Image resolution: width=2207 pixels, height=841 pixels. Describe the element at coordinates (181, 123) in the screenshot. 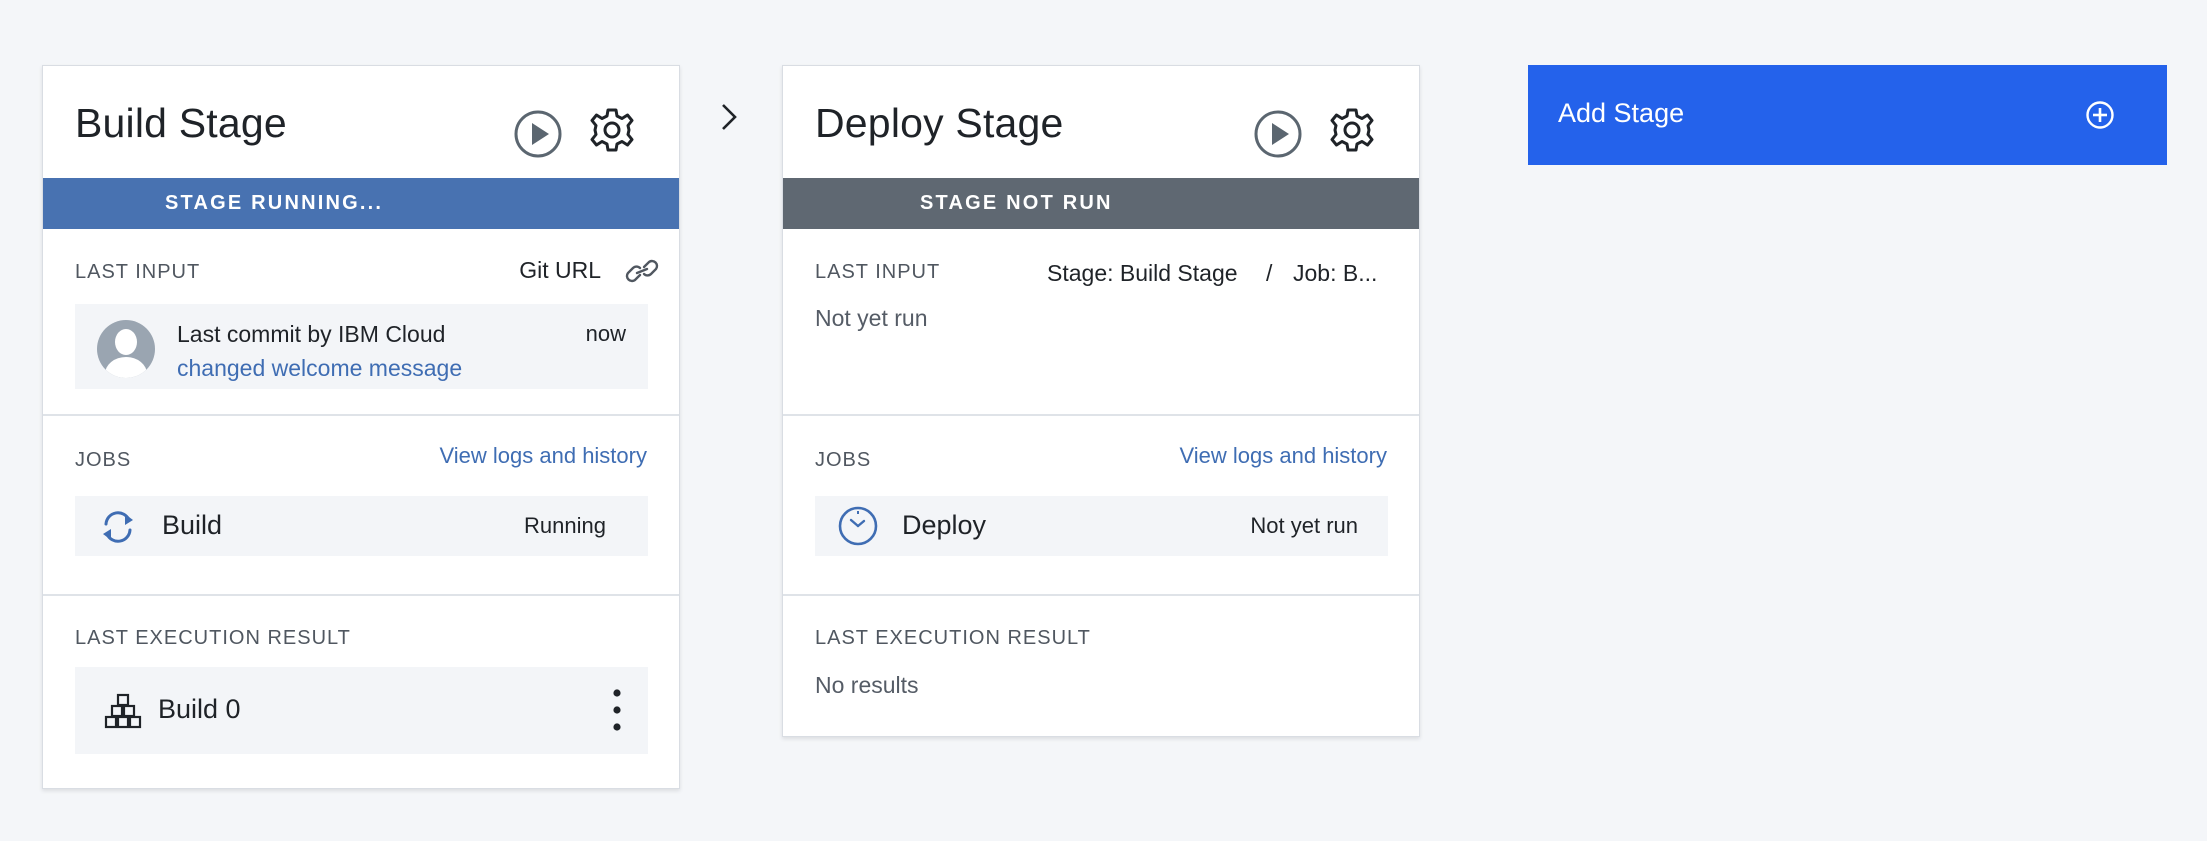

I see `build-stage-title: Build Stage` at that location.